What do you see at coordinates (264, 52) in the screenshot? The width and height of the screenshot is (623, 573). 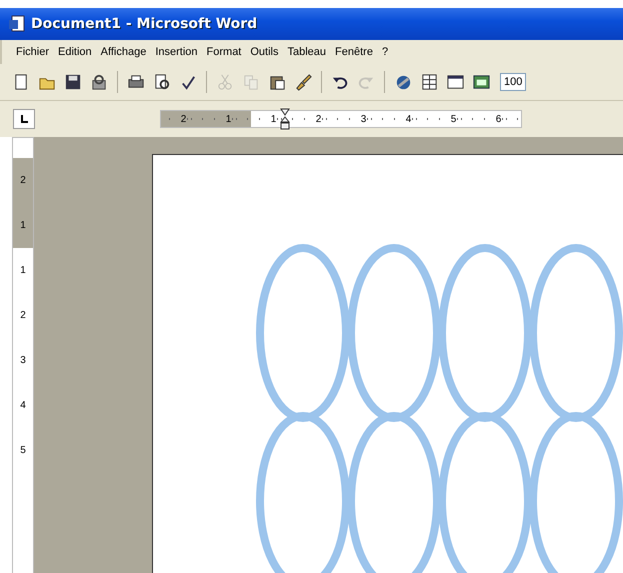 I see `menu-item: Outils` at bounding box center [264, 52].